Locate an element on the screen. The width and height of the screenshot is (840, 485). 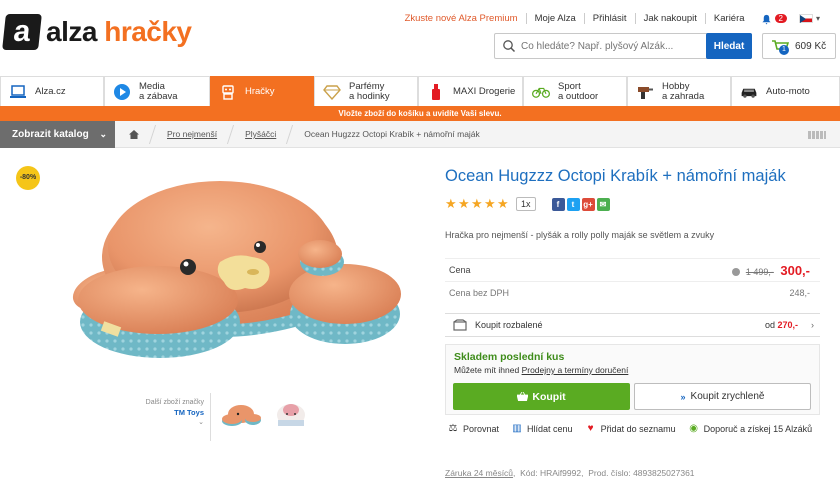
nav-item-hobby: Hobby a zahrada is located at coordinates (679, 91).